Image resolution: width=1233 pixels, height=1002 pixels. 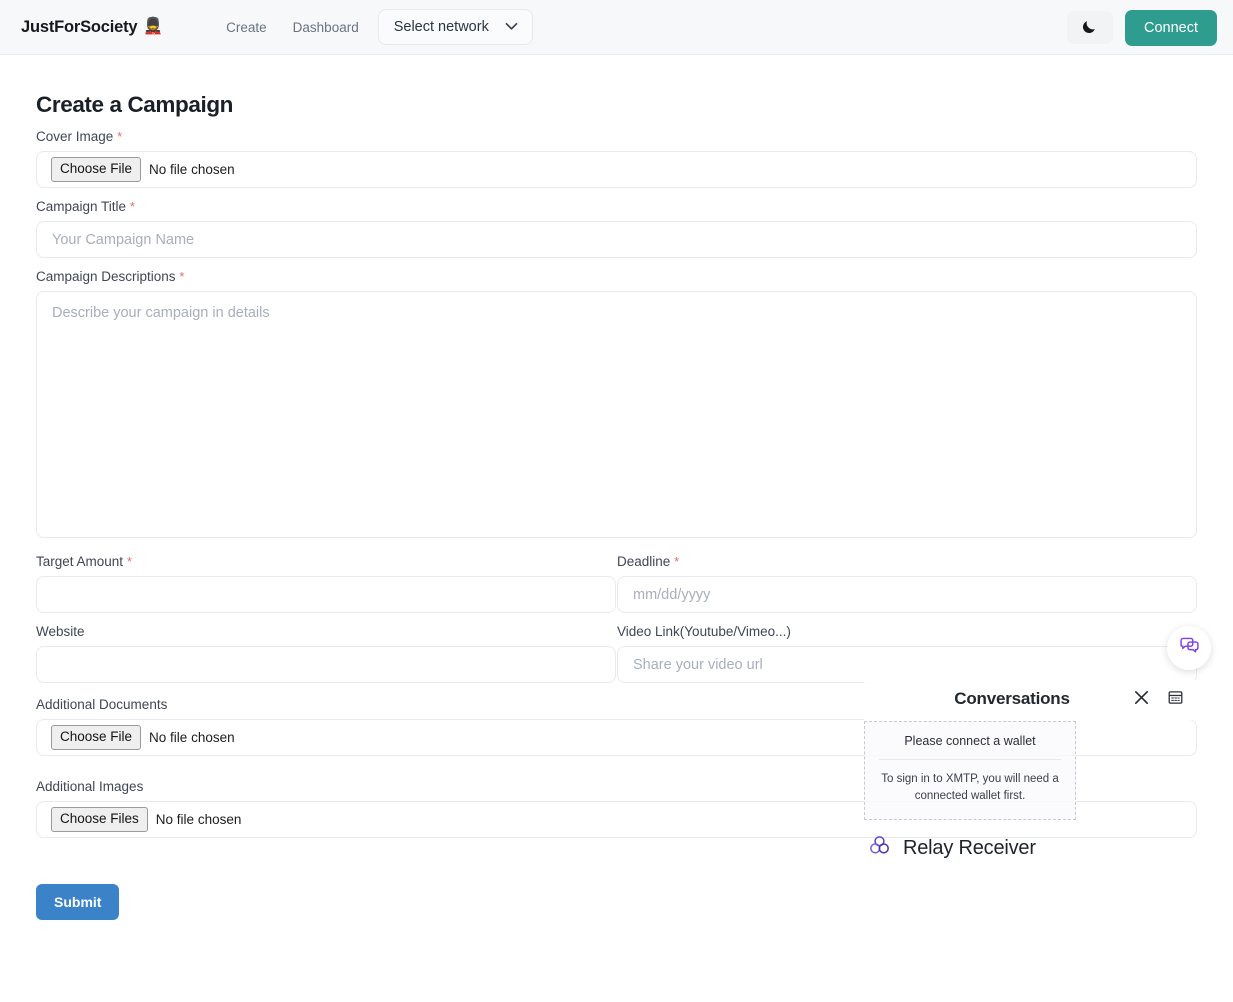 I want to click on target-amount-group: Target Amount *, so click(x=326, y=578).